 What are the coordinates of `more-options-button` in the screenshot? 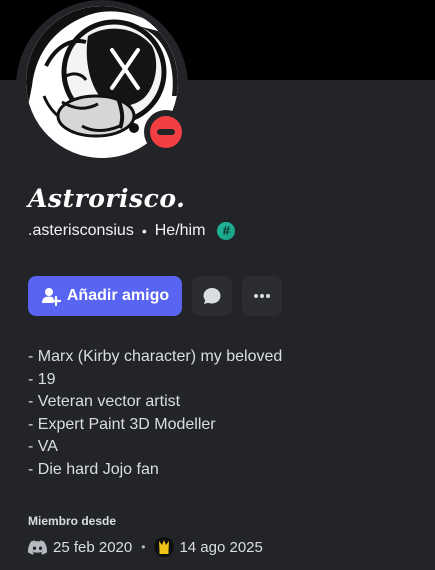 It's located at (262, 296).